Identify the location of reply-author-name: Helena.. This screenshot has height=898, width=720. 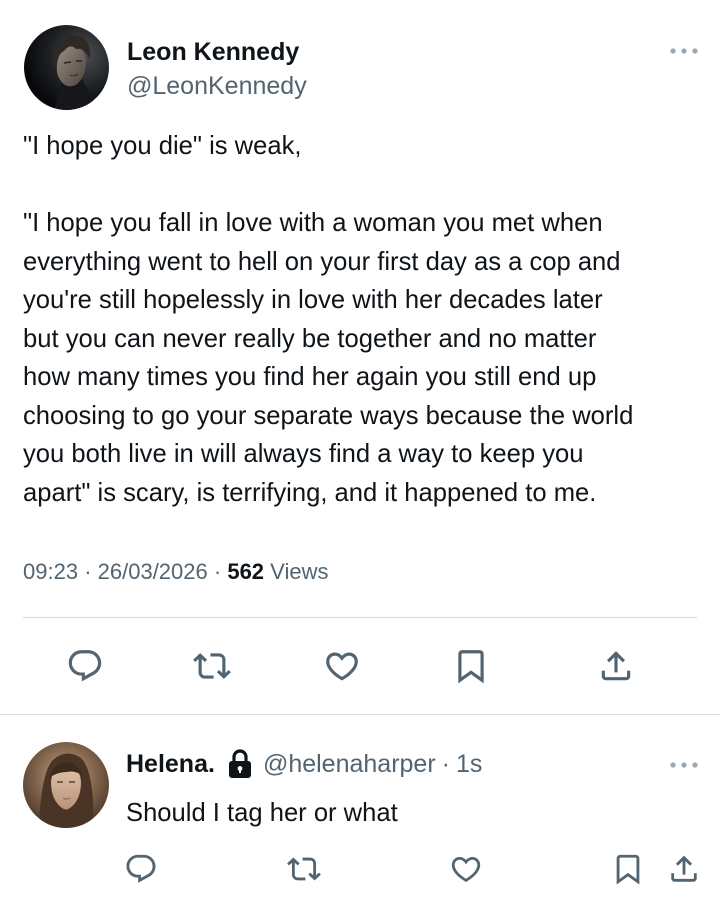
(170, 764).